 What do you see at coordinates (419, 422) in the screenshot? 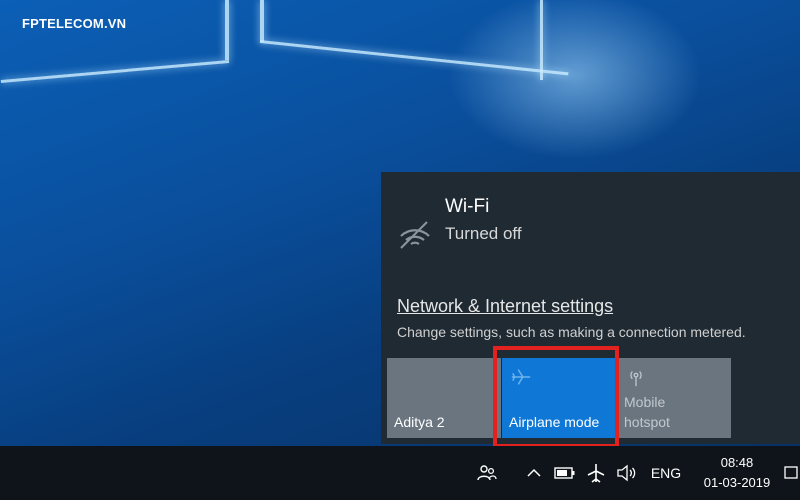
I see `tile-aditya-label: Aditya 2` at bounding box center [419, 422].